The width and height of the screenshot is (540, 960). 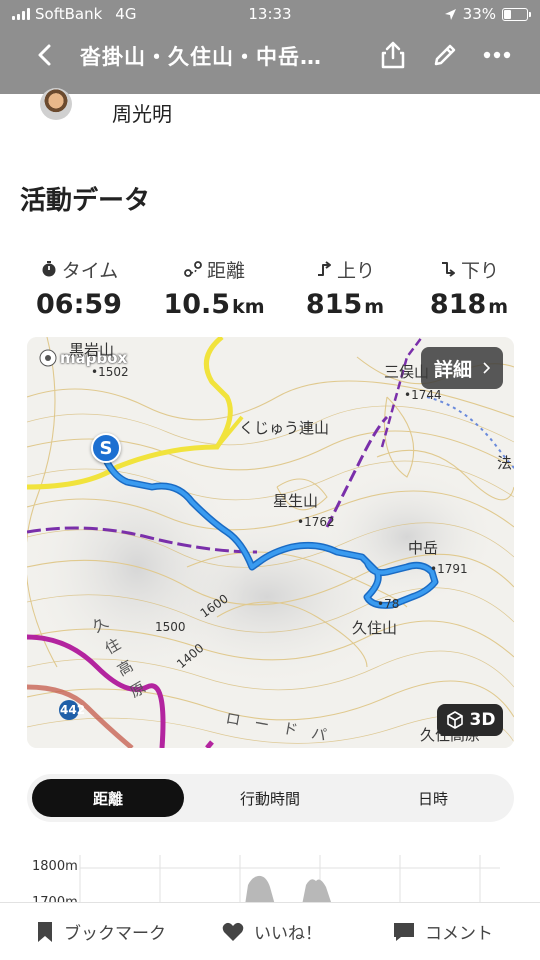 I want to click on stat-distance: 距離 10.5 km, so click(x=214, y=288).